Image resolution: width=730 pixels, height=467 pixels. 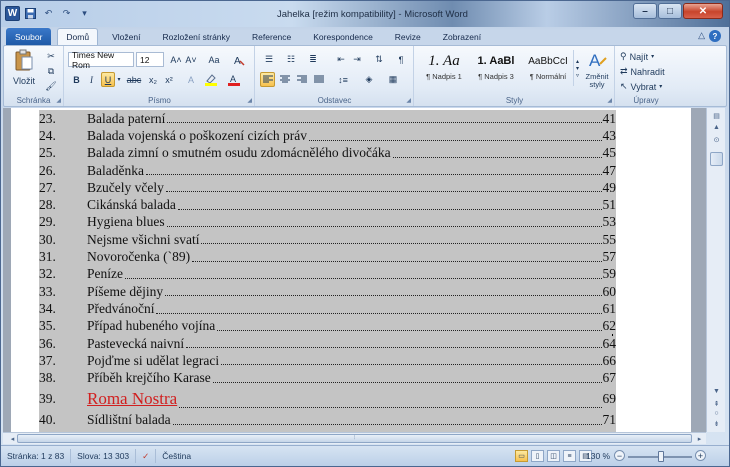 What do you see at coordinates (716, 423) in the screenshot?
I see `next-page-icon: ⇟` at bounding box center [716, 423].